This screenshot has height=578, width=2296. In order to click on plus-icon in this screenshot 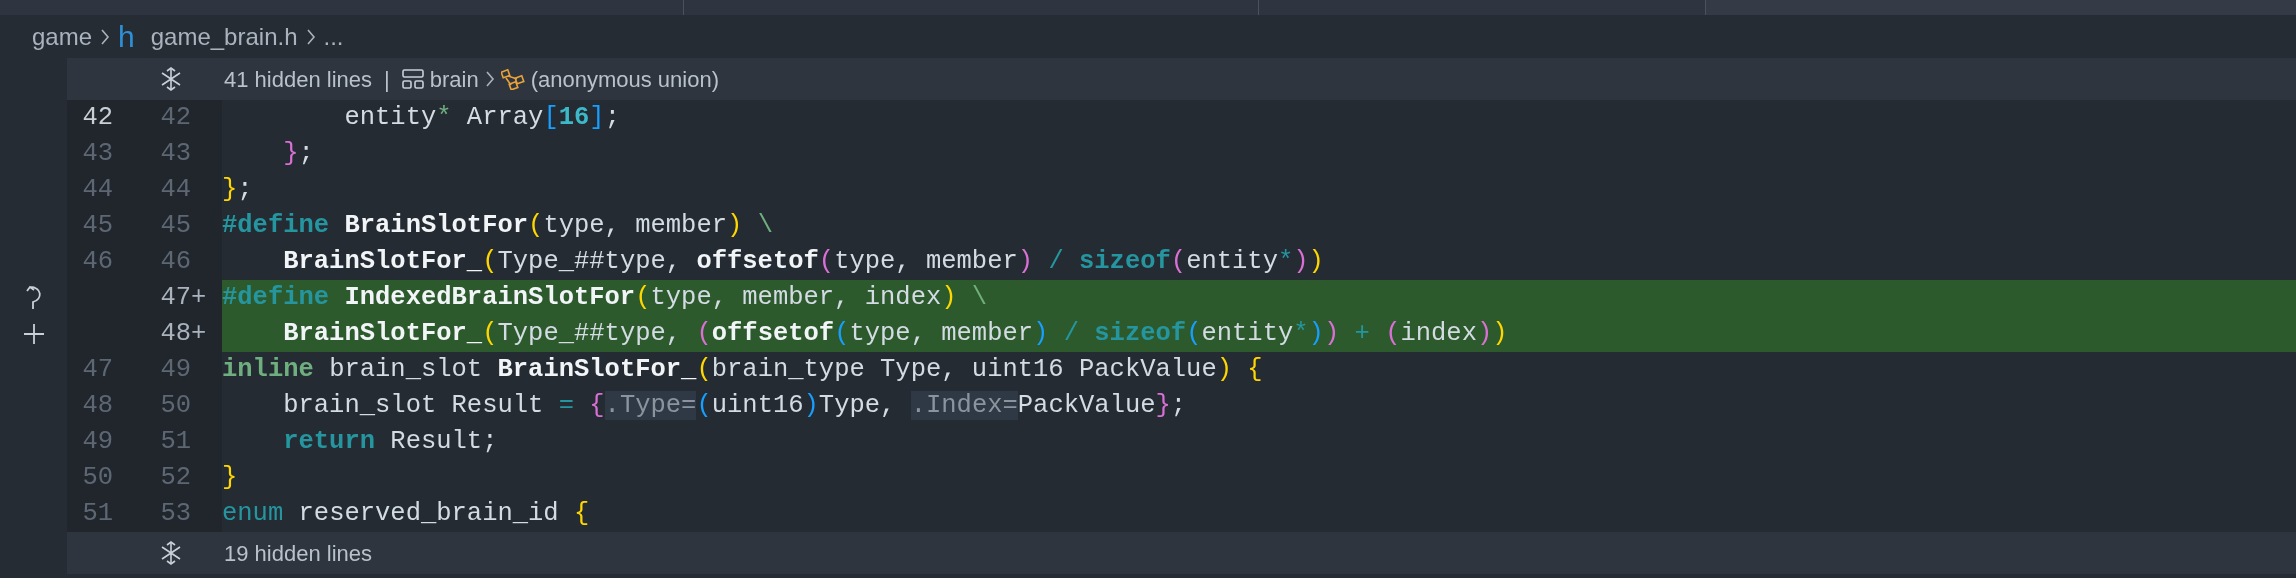, I will do `click(33, 334)`.